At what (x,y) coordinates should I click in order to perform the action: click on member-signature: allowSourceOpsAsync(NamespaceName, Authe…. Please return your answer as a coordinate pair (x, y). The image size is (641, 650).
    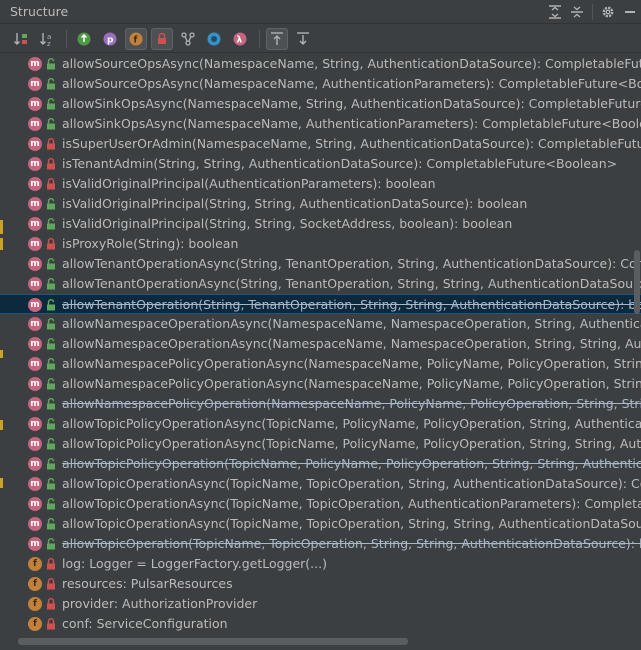
    Looking at the image, I should click on (351, 83).